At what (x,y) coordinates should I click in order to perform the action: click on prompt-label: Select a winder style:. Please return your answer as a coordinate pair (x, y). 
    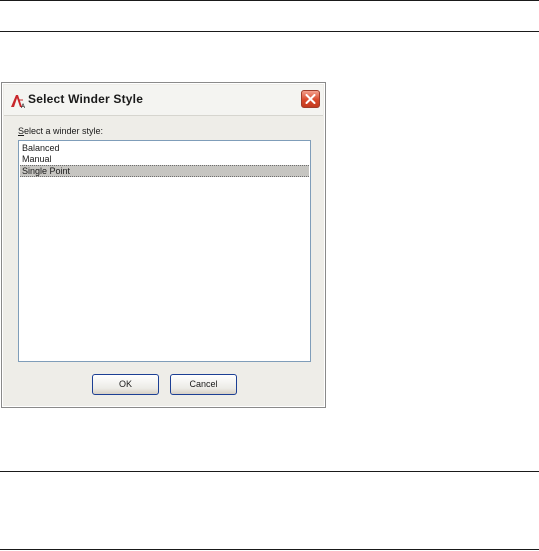
    Looking at the image, I should click on (60, 131).